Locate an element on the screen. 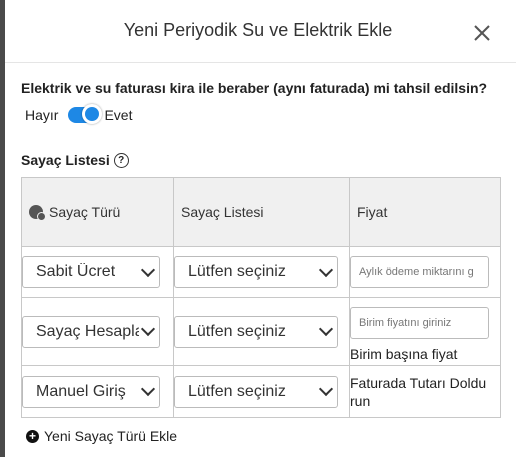  header-divider is located at coordinates (260, 62).